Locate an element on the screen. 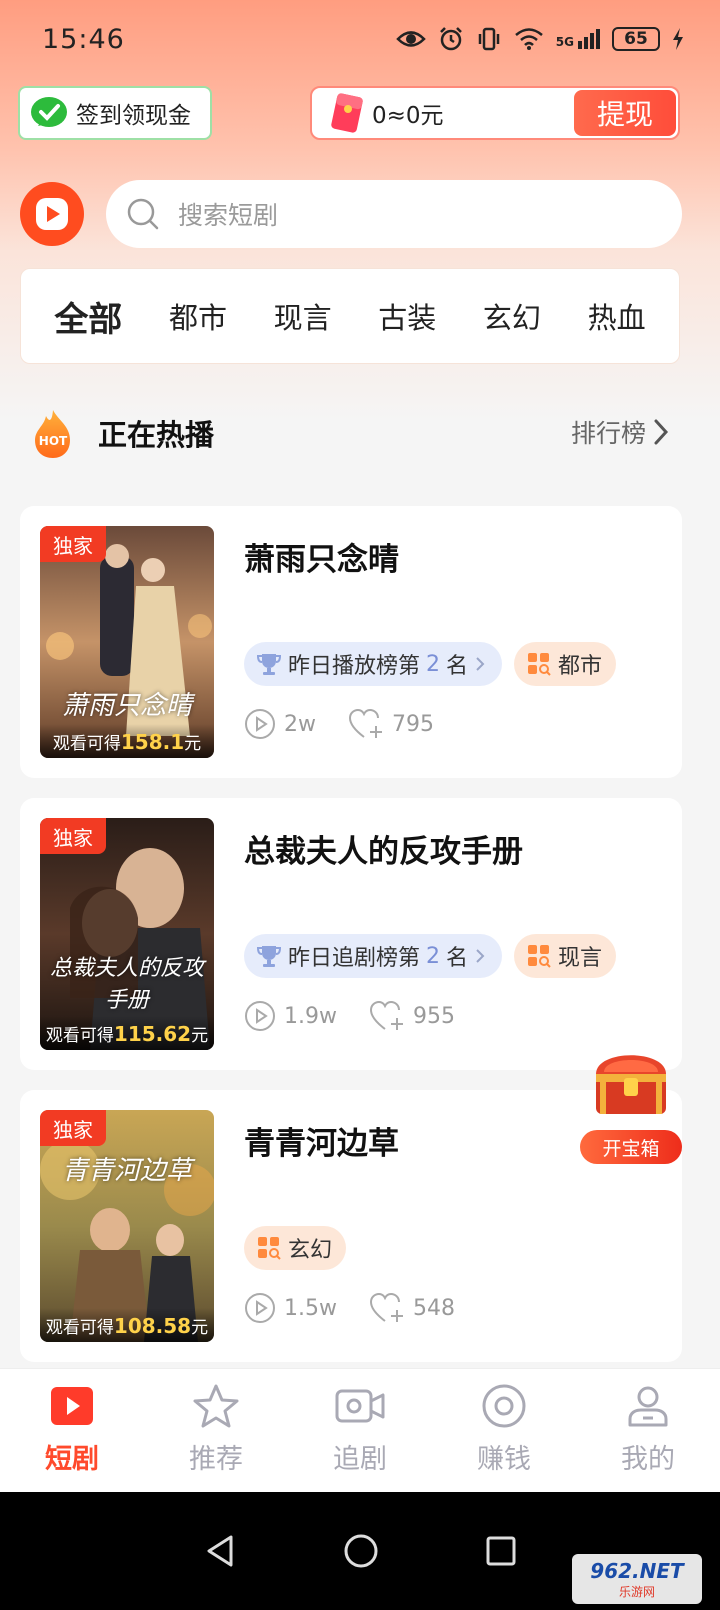 This screenshot has height=1610, width=720. eye-icon is located at coordinates (411, 39).